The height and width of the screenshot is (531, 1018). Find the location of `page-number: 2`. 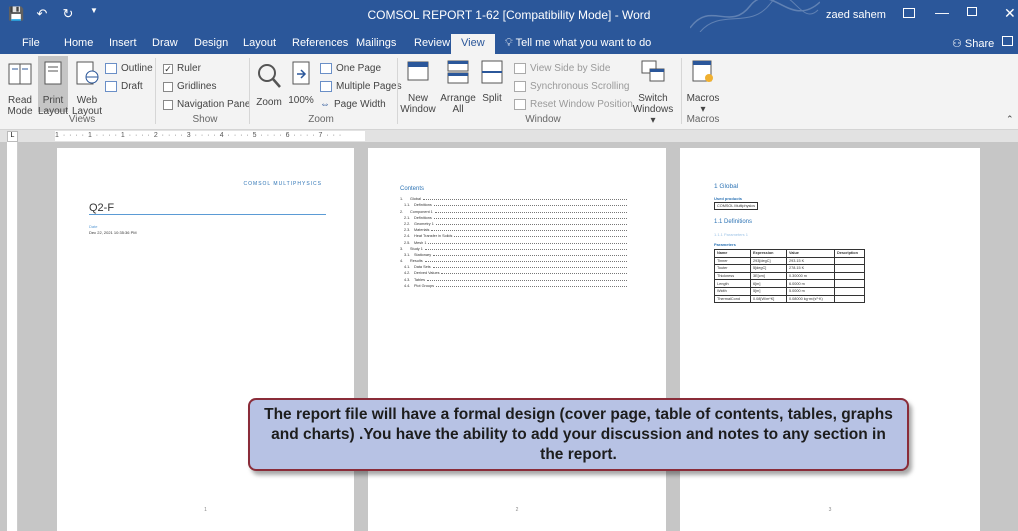

page-number: 2 is located at coordinates (517, 510).